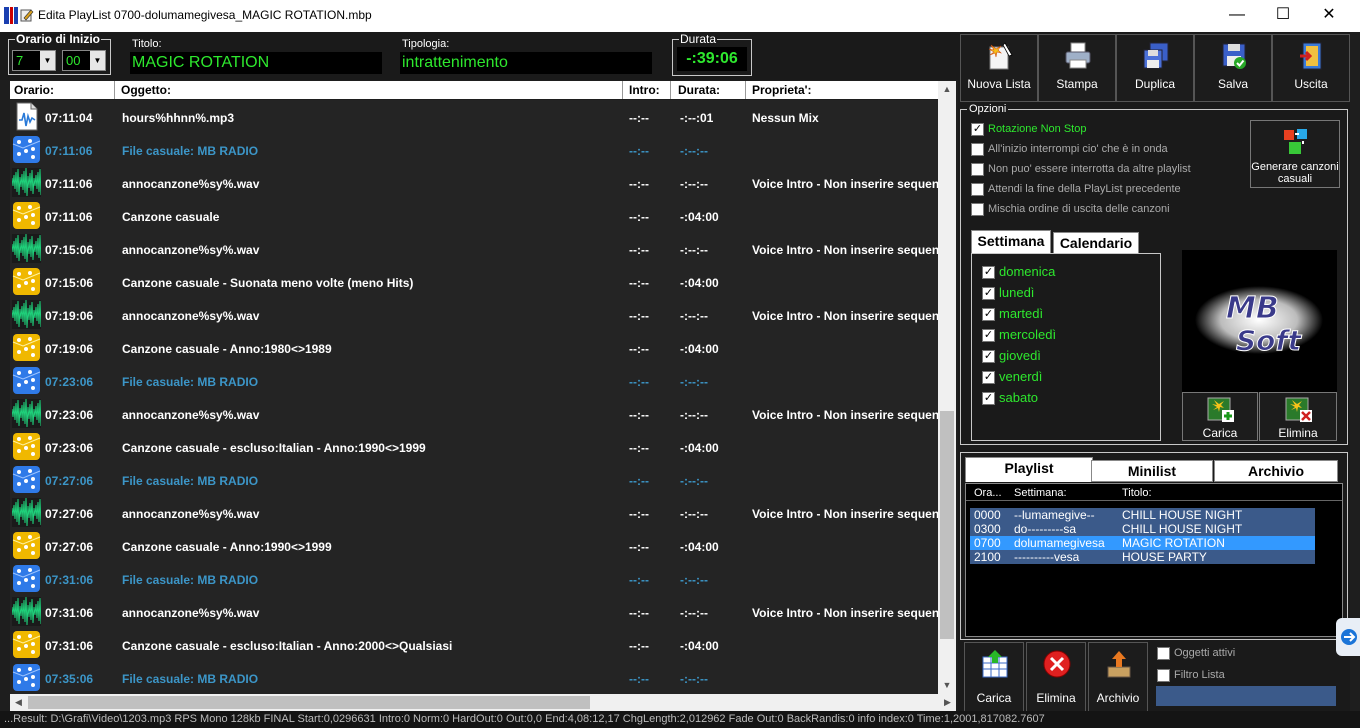  What do you see at coordinates (84, 60) in the screenshot?
I see `minute-select: 00 ▼` at bounding box center [84, 60].